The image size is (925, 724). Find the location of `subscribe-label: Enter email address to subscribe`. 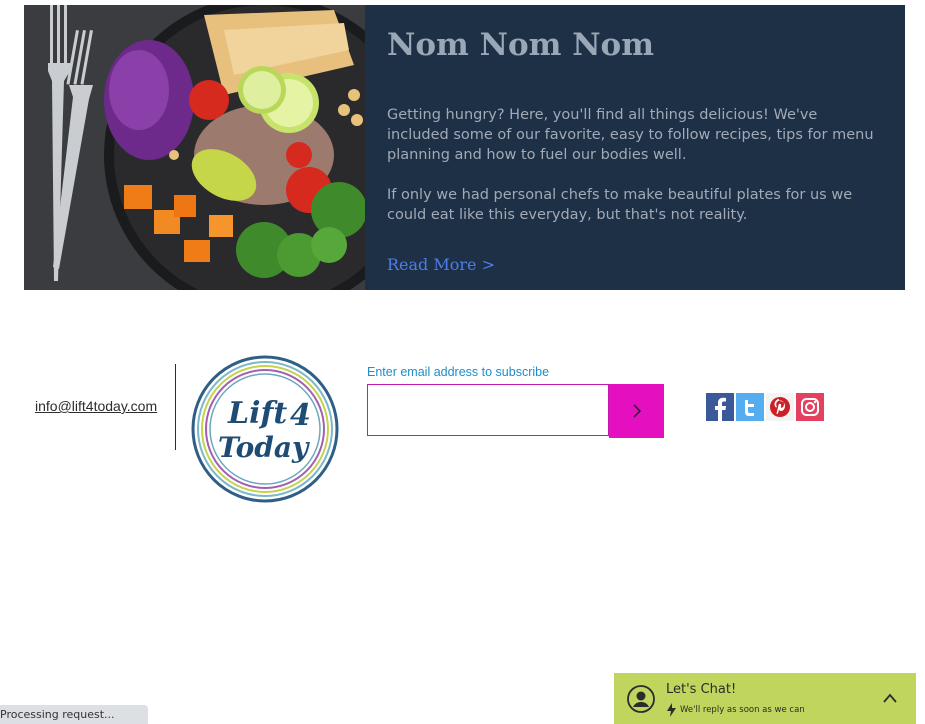

subscribe-label: Enter email address to subscribe is located at coordinates (458, 372).